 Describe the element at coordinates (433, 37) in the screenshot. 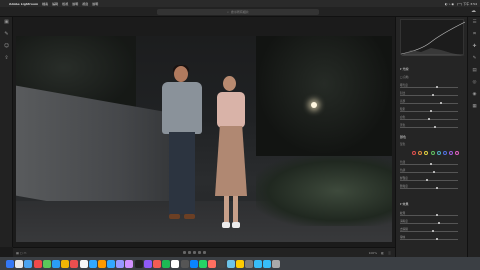

I see `histogram` at that location.